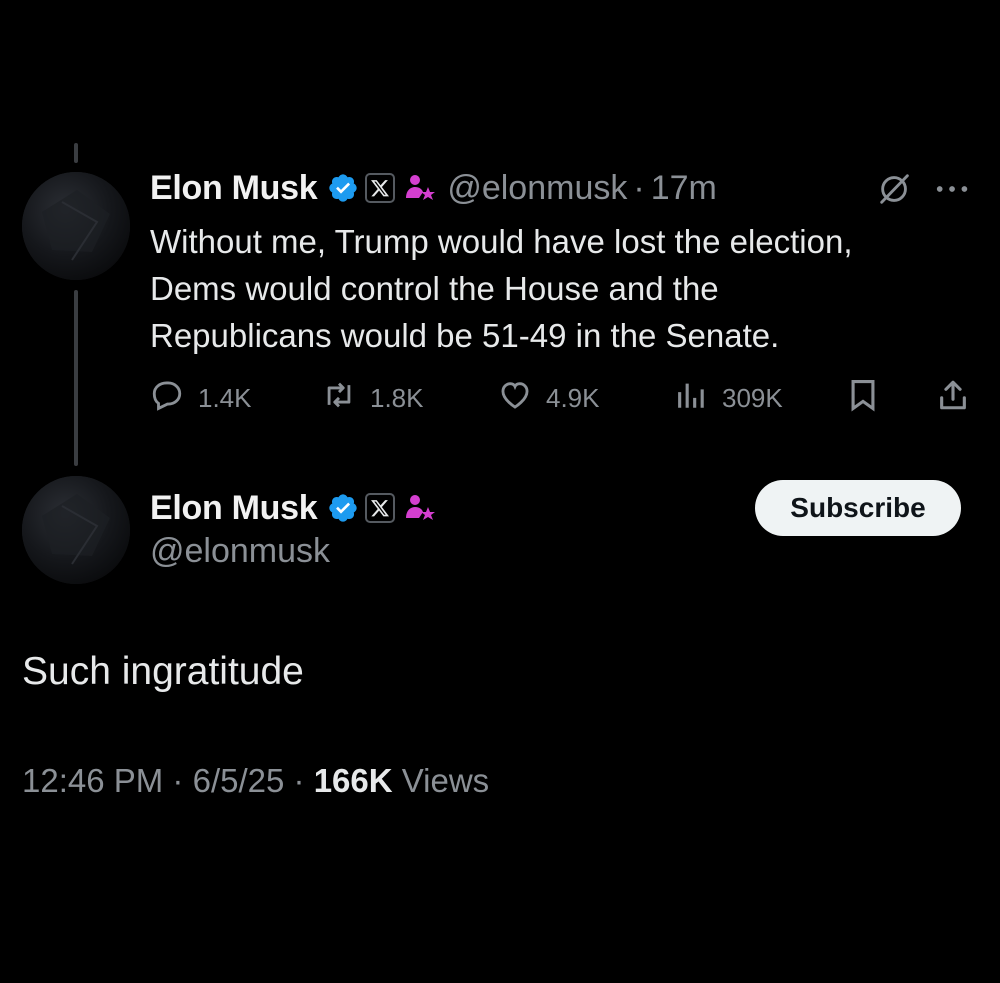 The width and height of the screenshot is (1000, 983). Describe the element at coordinates (752, 398) in the screenshot. I see `views-count: 309K` at that location.